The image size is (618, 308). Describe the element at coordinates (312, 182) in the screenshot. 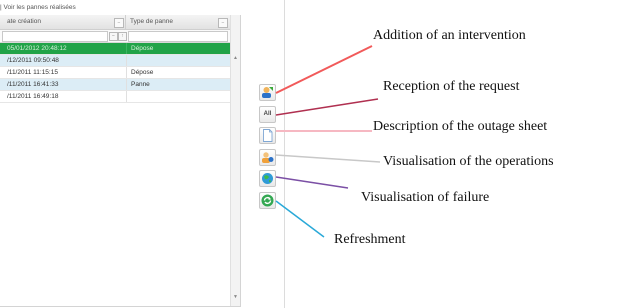

I see `failure-line` at that location.